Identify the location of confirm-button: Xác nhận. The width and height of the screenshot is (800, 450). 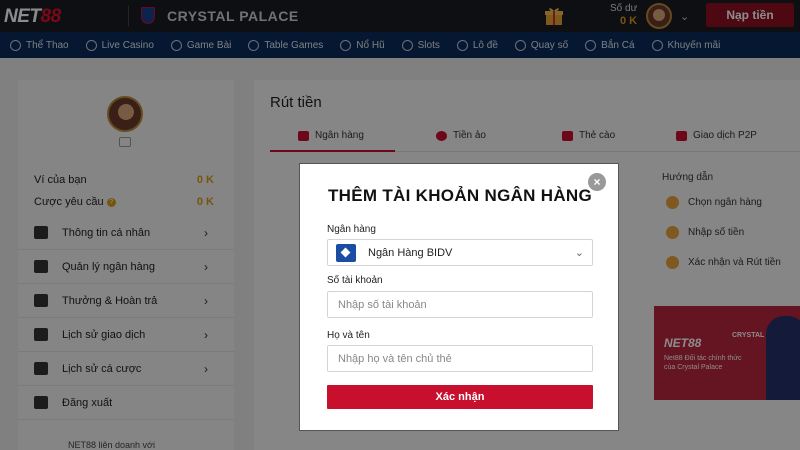
(460, 397).